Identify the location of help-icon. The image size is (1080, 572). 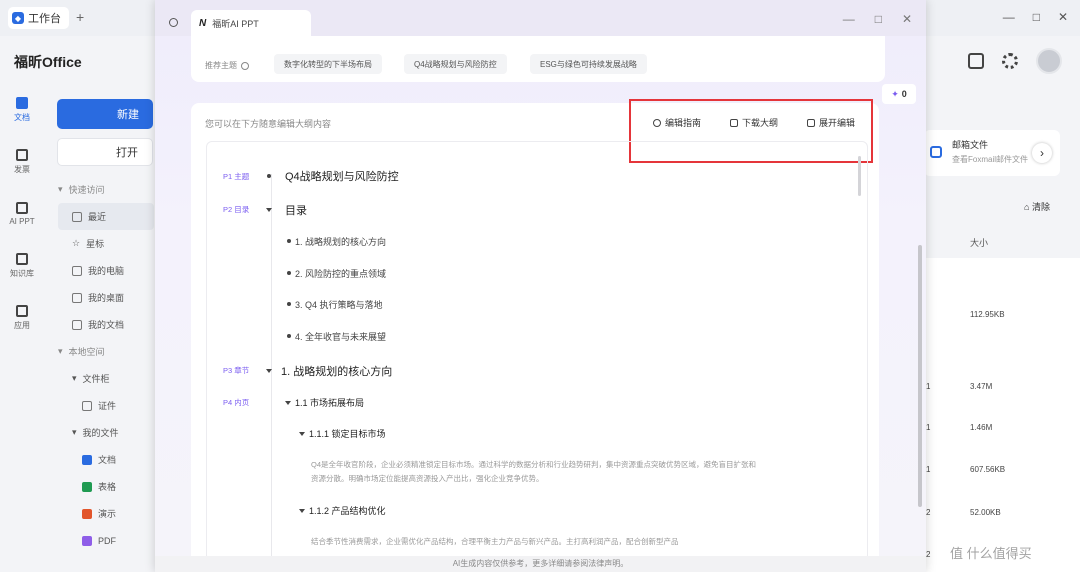
(657, 122).